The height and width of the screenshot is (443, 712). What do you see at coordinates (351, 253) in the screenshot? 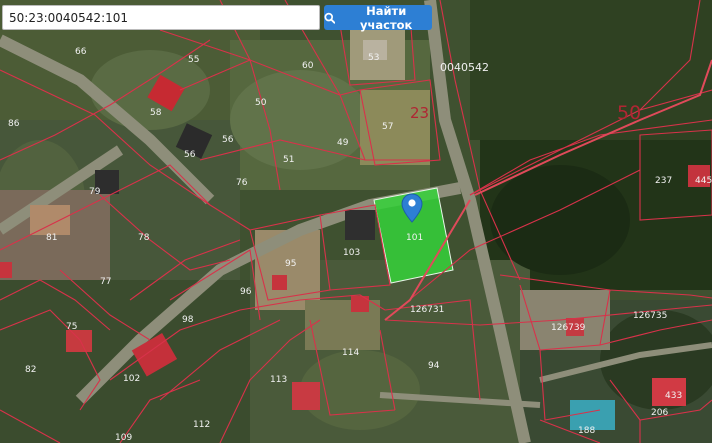
I see `parcel-label: 103` at bounding box center [351, 253].